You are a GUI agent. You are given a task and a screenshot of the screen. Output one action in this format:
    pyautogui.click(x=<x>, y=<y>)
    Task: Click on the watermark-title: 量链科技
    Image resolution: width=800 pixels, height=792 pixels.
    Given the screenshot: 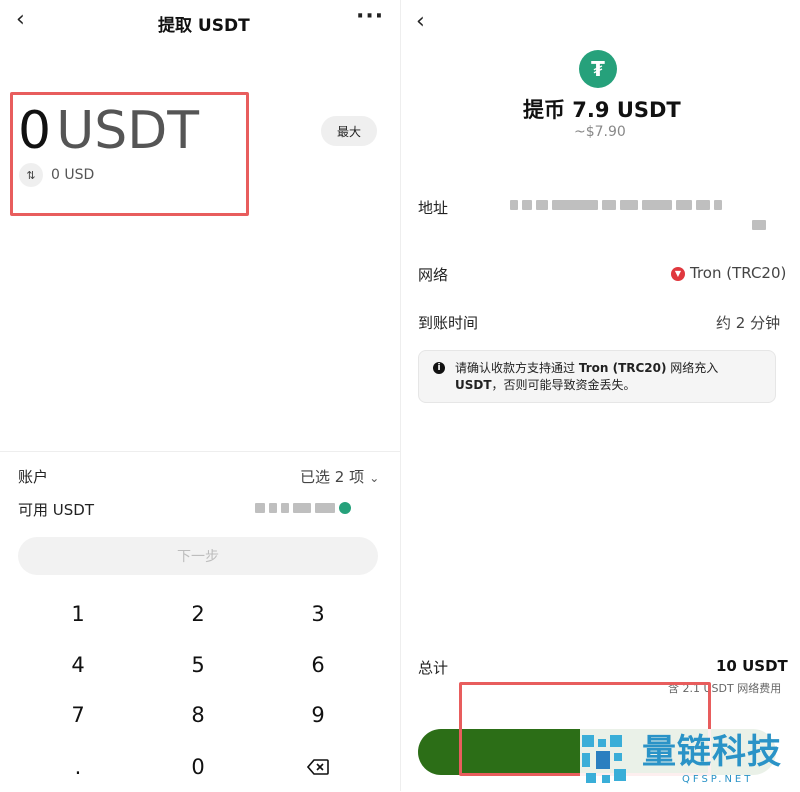 What is the action you would take?
    pyautogui.click(x=712, y=752)
    